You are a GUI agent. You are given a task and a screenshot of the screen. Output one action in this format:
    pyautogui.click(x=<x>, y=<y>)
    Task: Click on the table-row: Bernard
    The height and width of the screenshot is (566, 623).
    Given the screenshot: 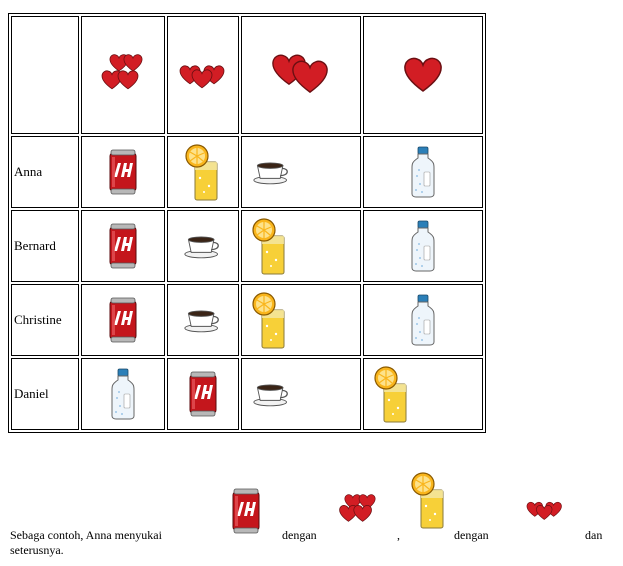 What is the action you would take?
    pyautogui.click(x=247, y=246)
    